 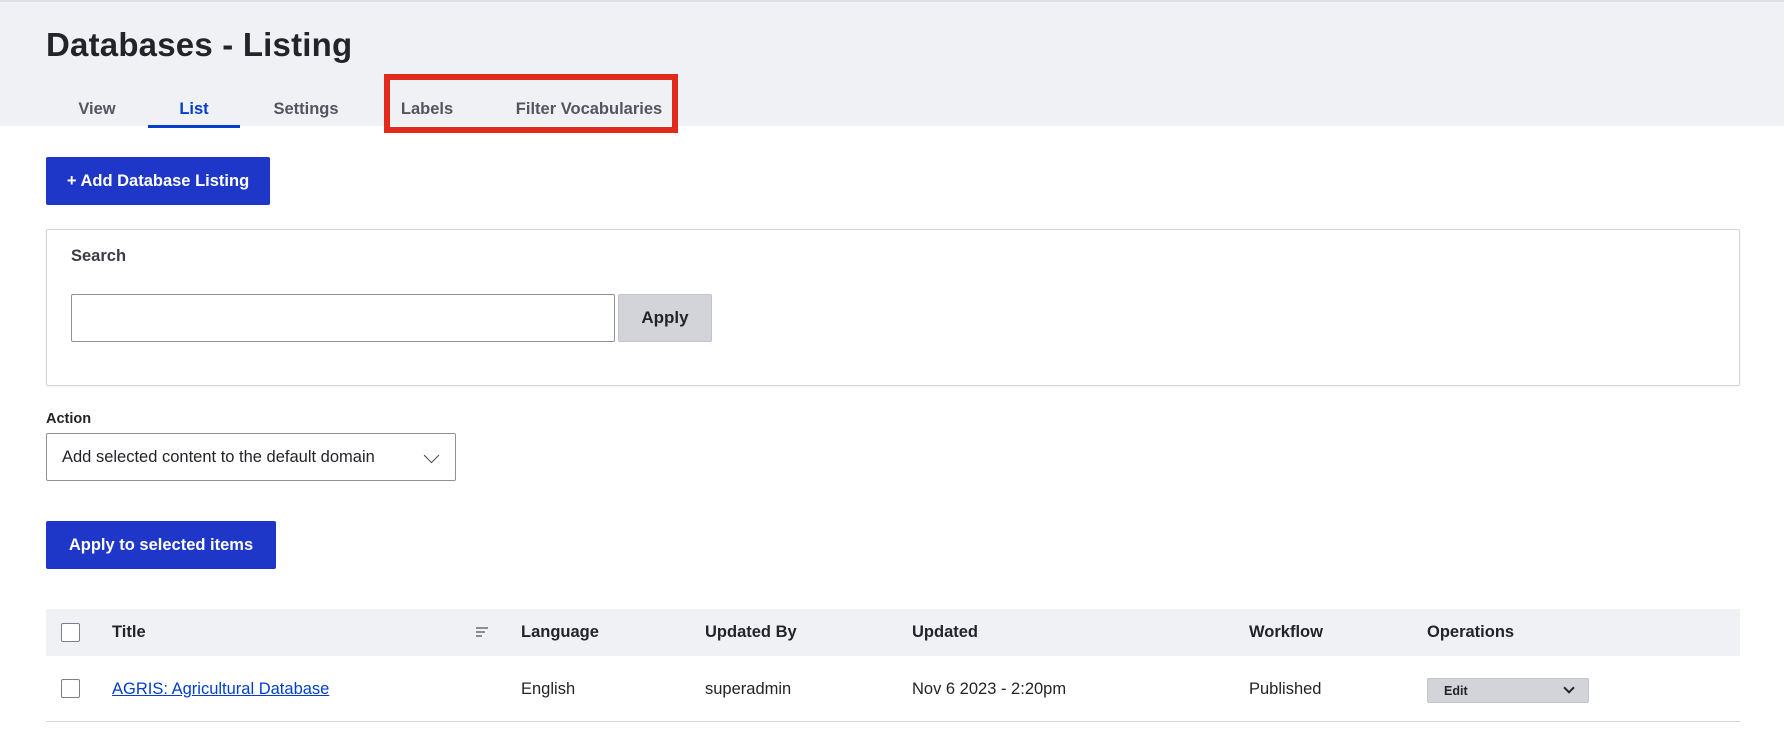 I want to click on apply-to-selected-button: Apply to selected items, so click(x=161, y=545).